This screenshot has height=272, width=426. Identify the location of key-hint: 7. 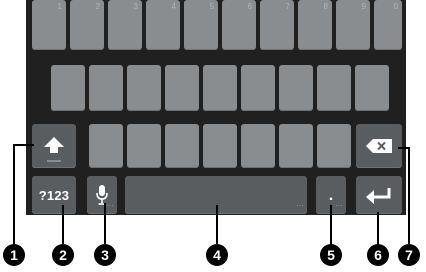
(287, 6).